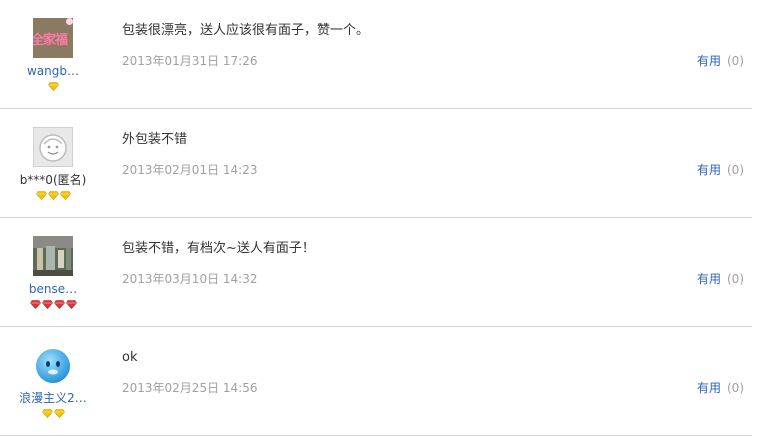 This screenshot has height=436, width=760. Describe the element at coordinates (246, 30) in the screenshot. I see `review-content: 包装很漂亮，送人应该很有面子，赞一个。` at that location.